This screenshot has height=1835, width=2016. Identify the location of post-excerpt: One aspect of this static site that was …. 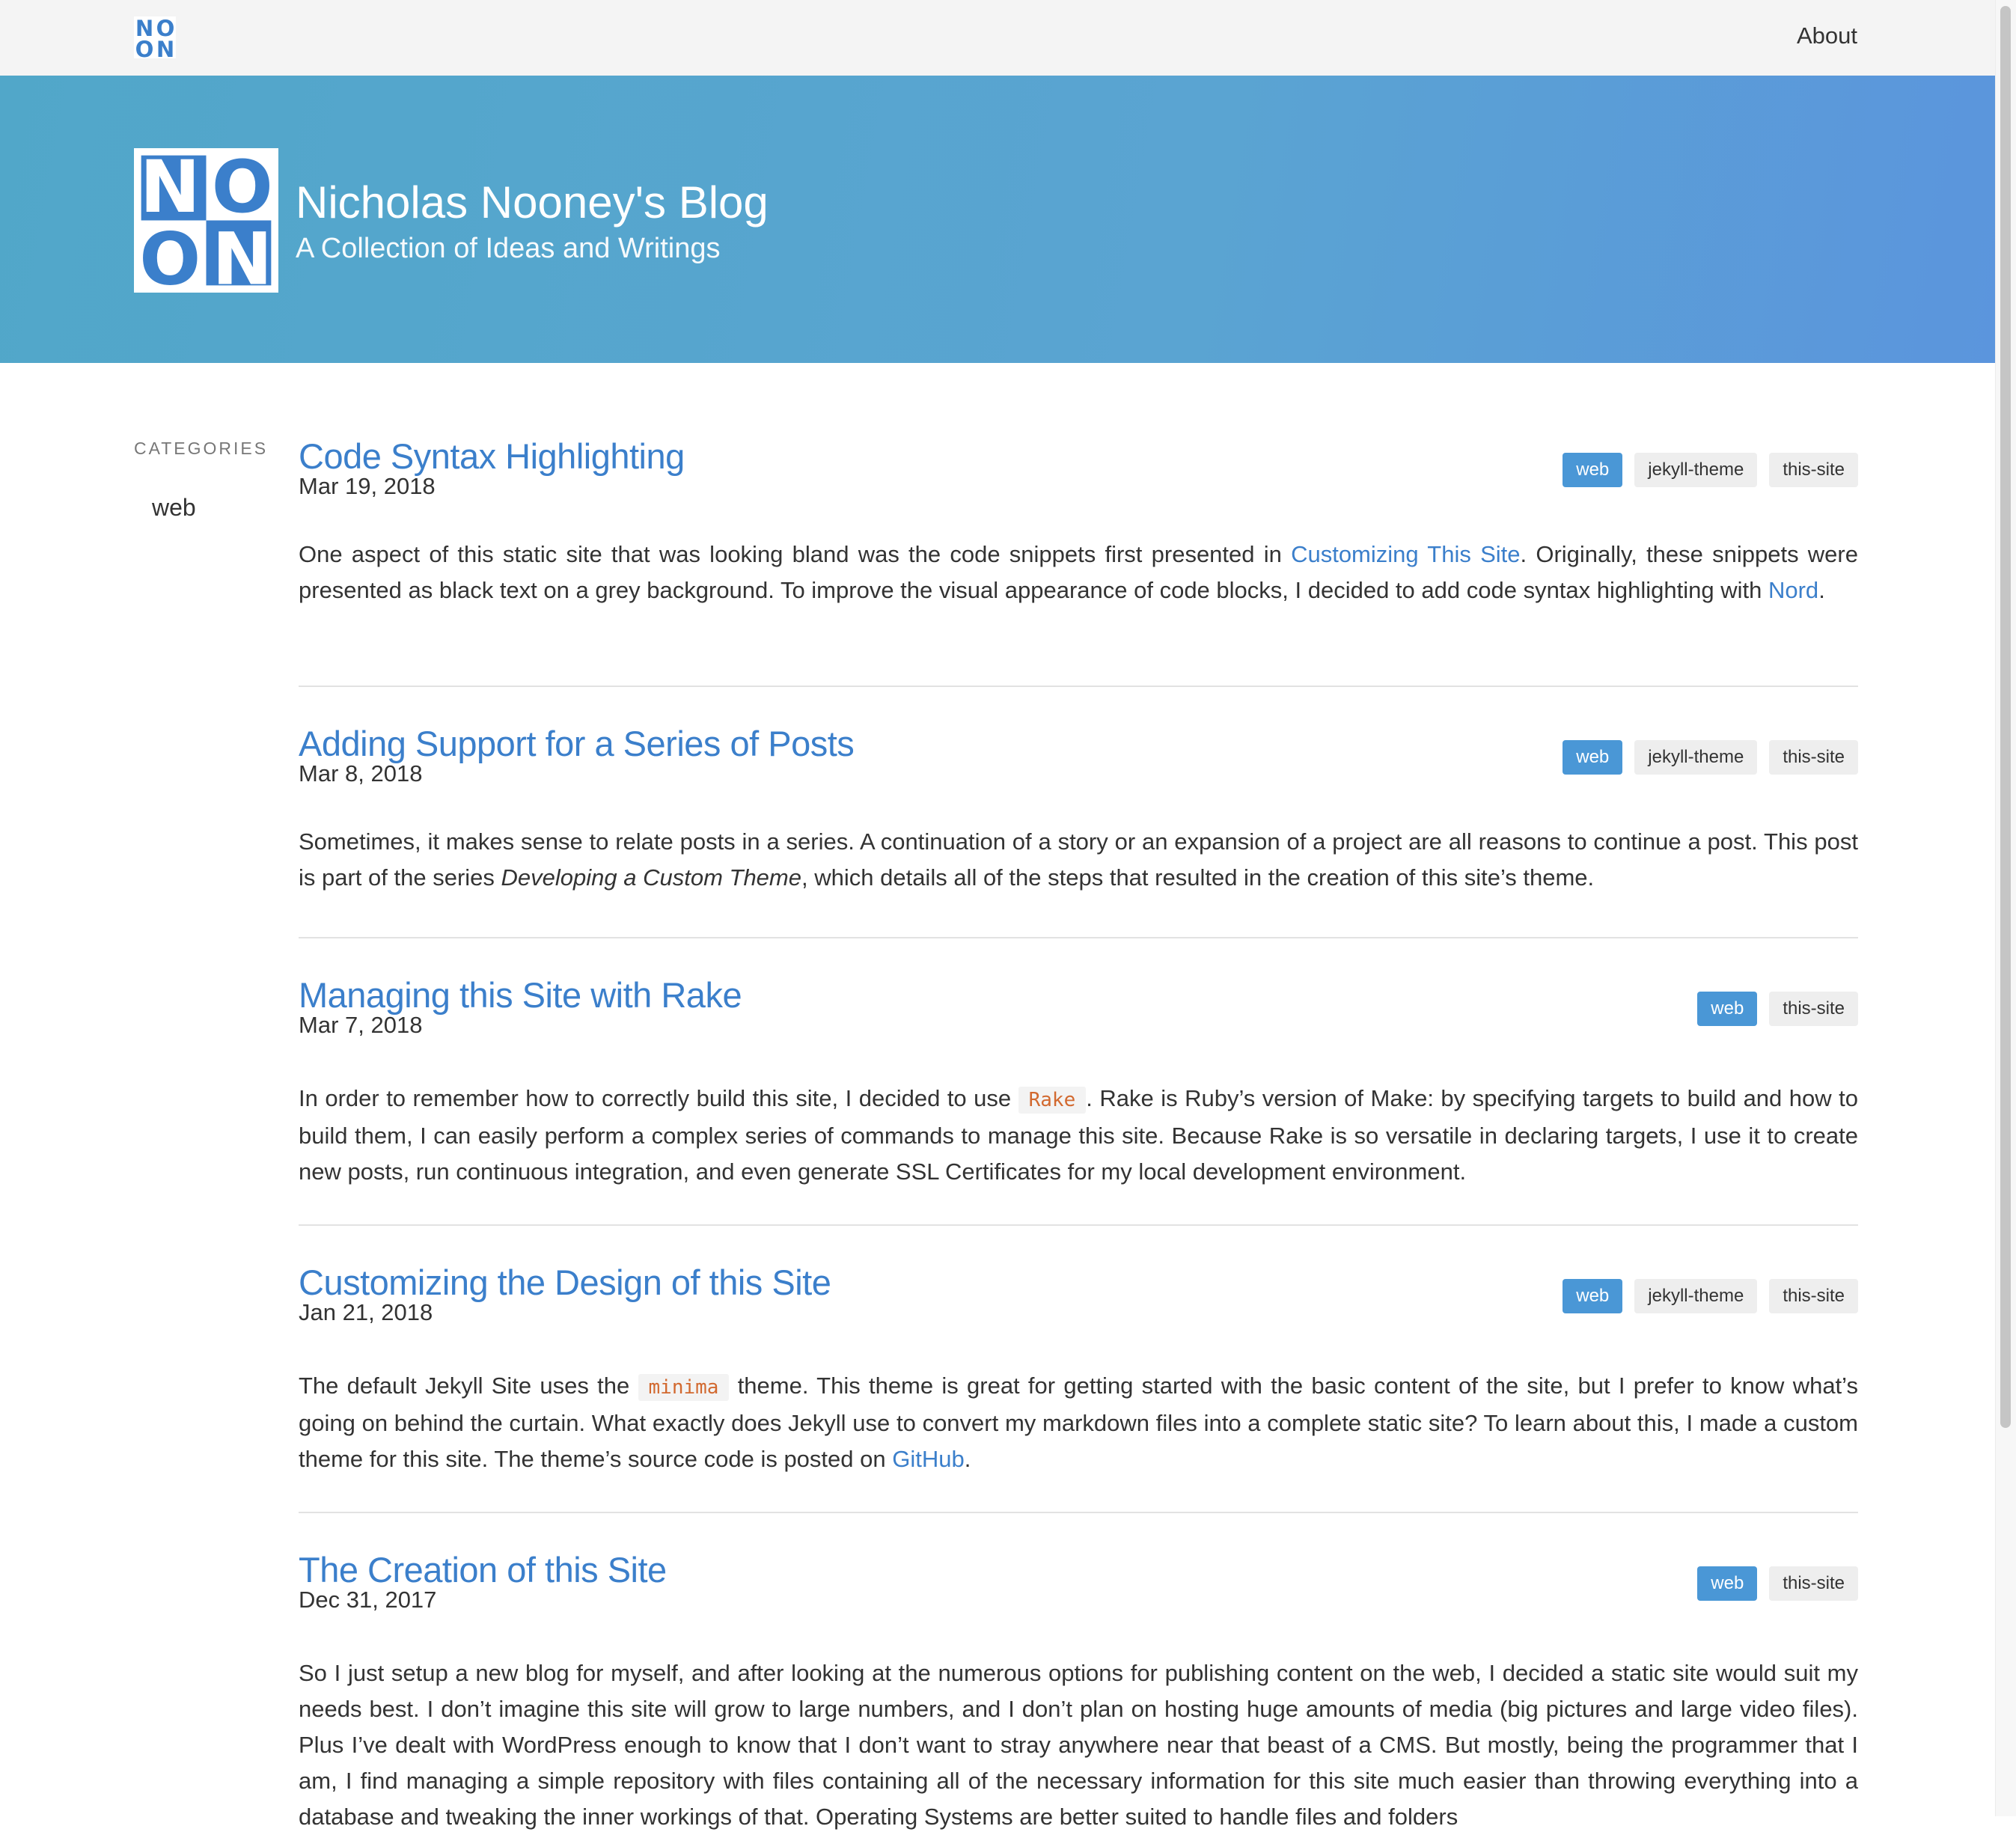
(1078, 572).